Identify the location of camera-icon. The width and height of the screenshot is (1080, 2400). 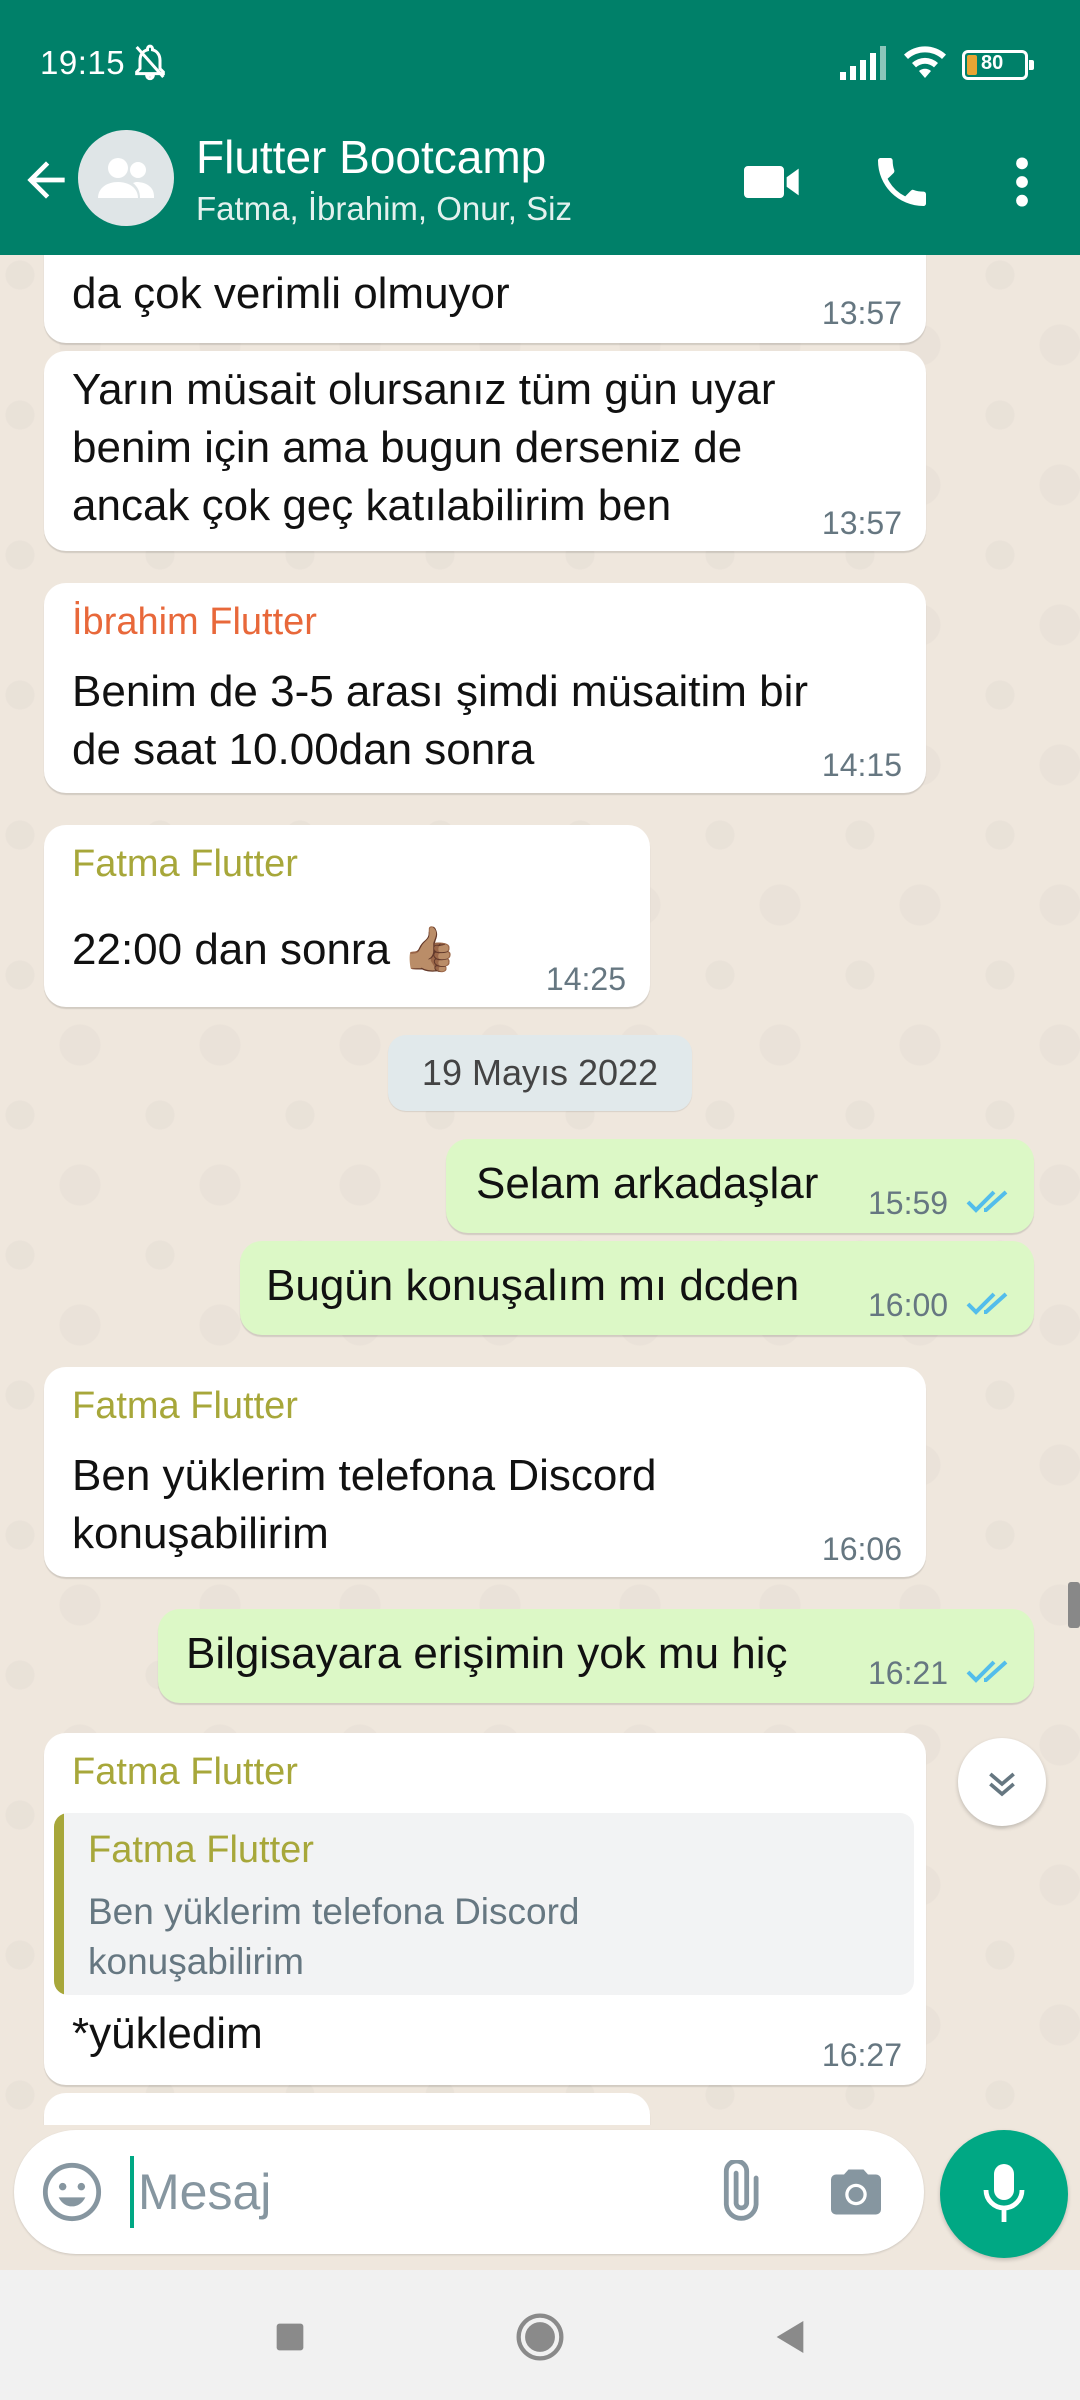
(856, 2192).